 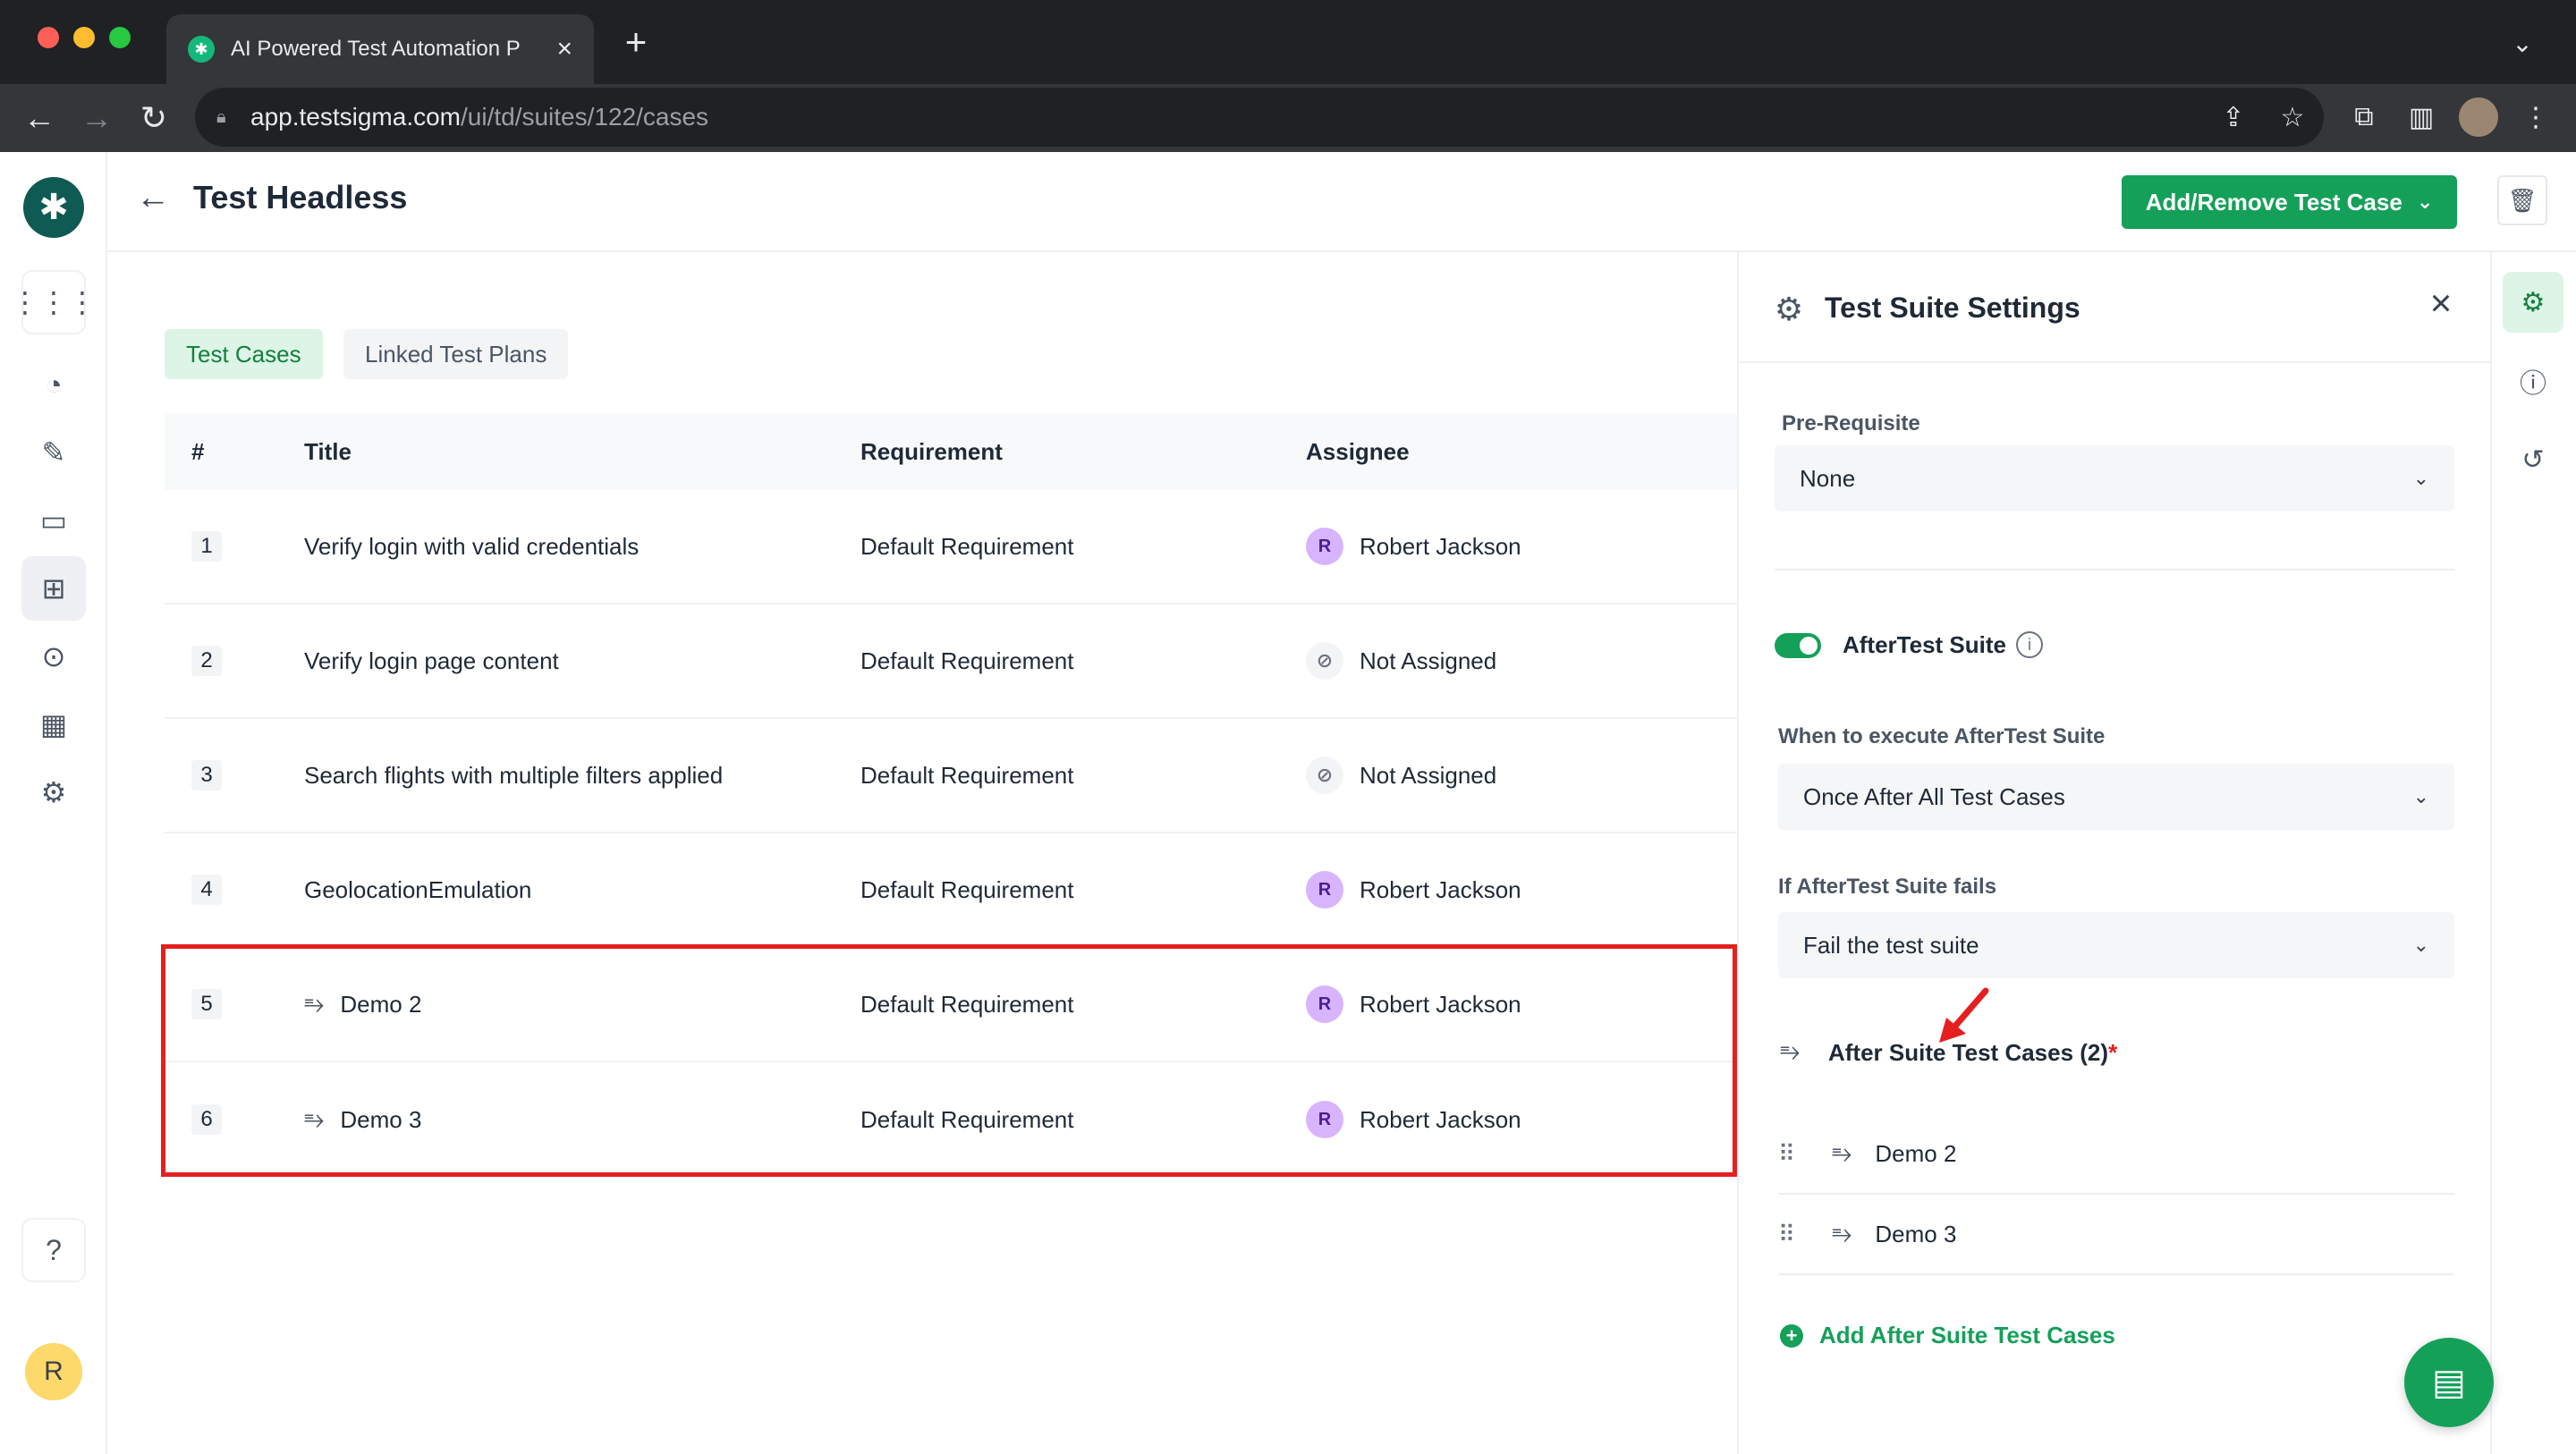 I want to click on plus-circle-icon: +, so click(x=1791, y=1336).